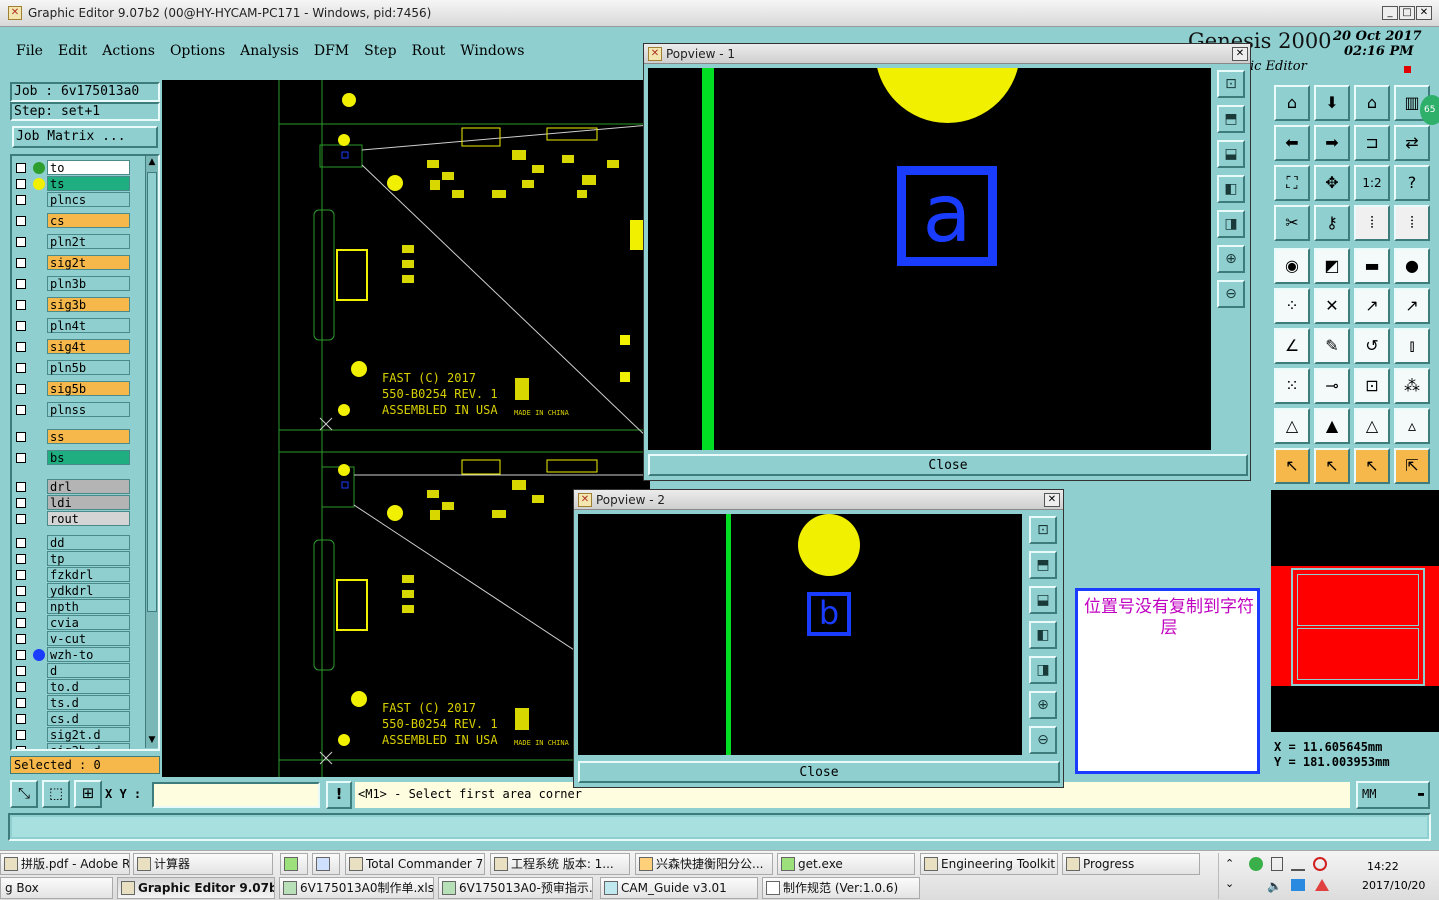 This screenshot has height=900, width=1439. What do you see at coordinates (1372, 143) in the screenshot?
I see `snap-icon: ⊐` at bounding box center [1372, 143].